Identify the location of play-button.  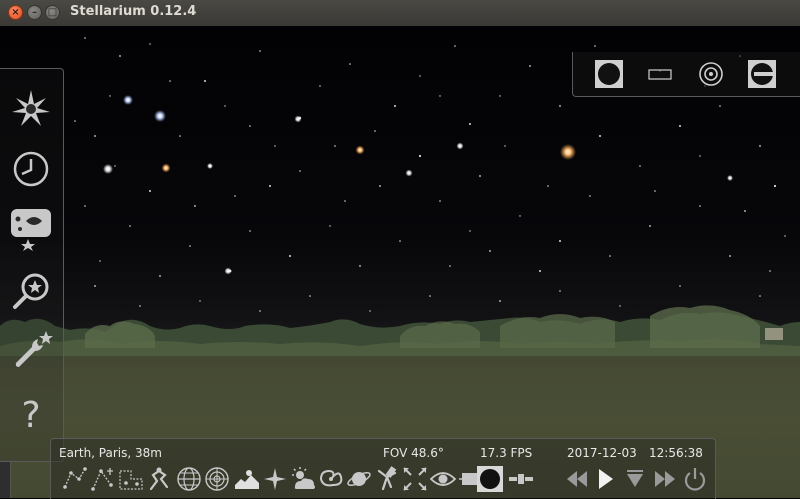
(605, 479).